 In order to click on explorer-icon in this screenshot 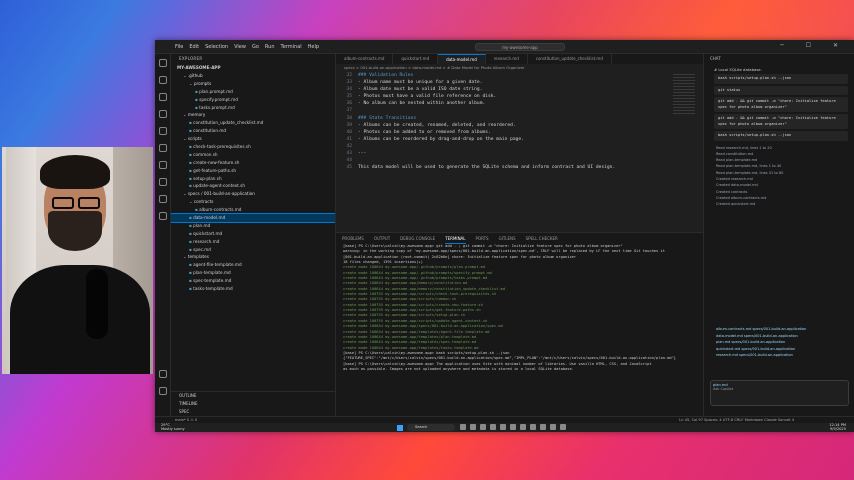, I will do `click(163, 63)`.